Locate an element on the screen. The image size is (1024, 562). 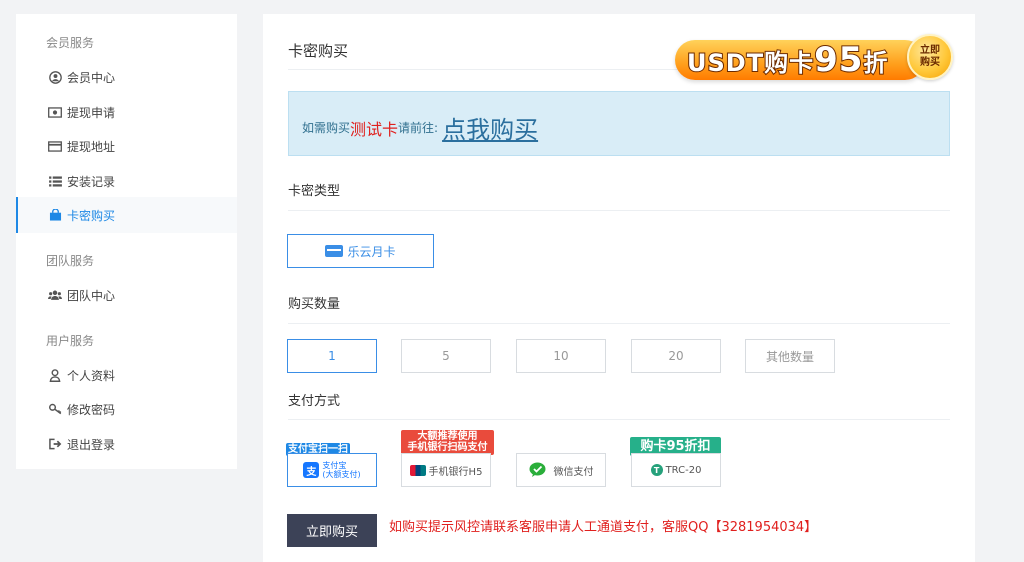
mobile-bank-tag-line2: 手机银行扫码支付 is located at coordinates (447, 447).